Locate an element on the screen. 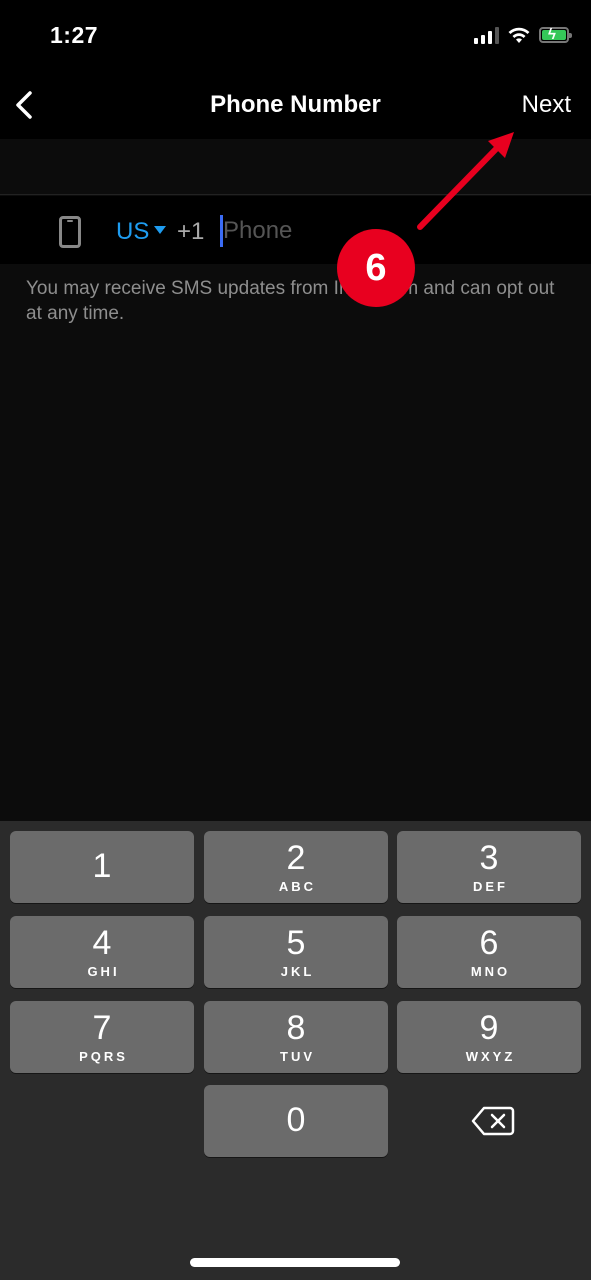  battery-charging-icon: ϟ is located at coordinates (555, 34).